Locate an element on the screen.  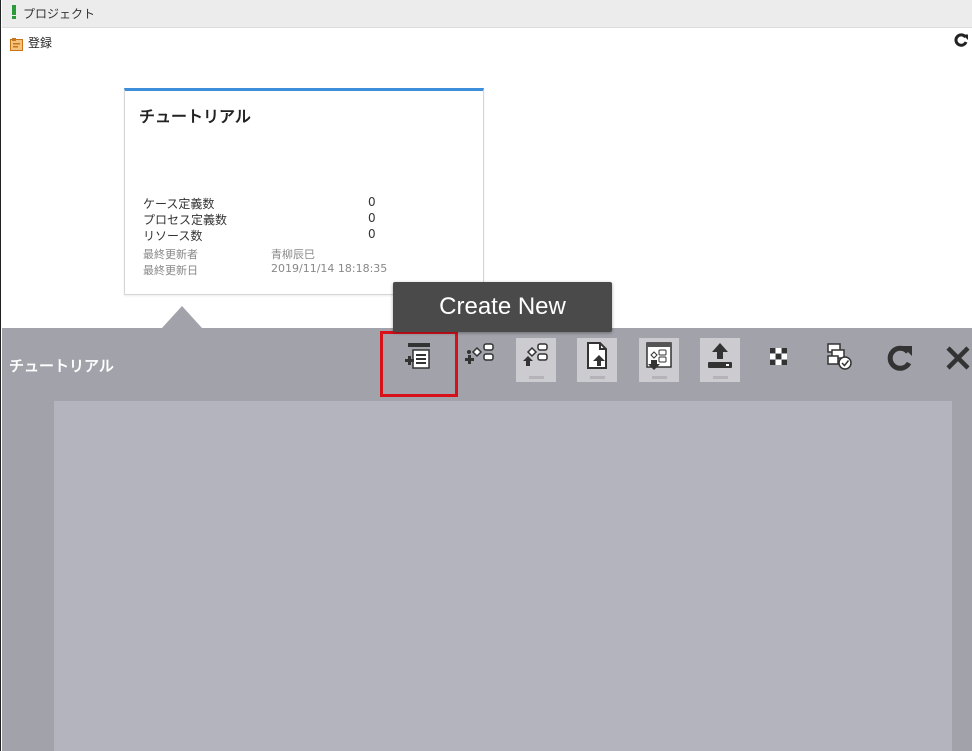
meta-label: 最終更新者 is located at coordinates (170, 254).